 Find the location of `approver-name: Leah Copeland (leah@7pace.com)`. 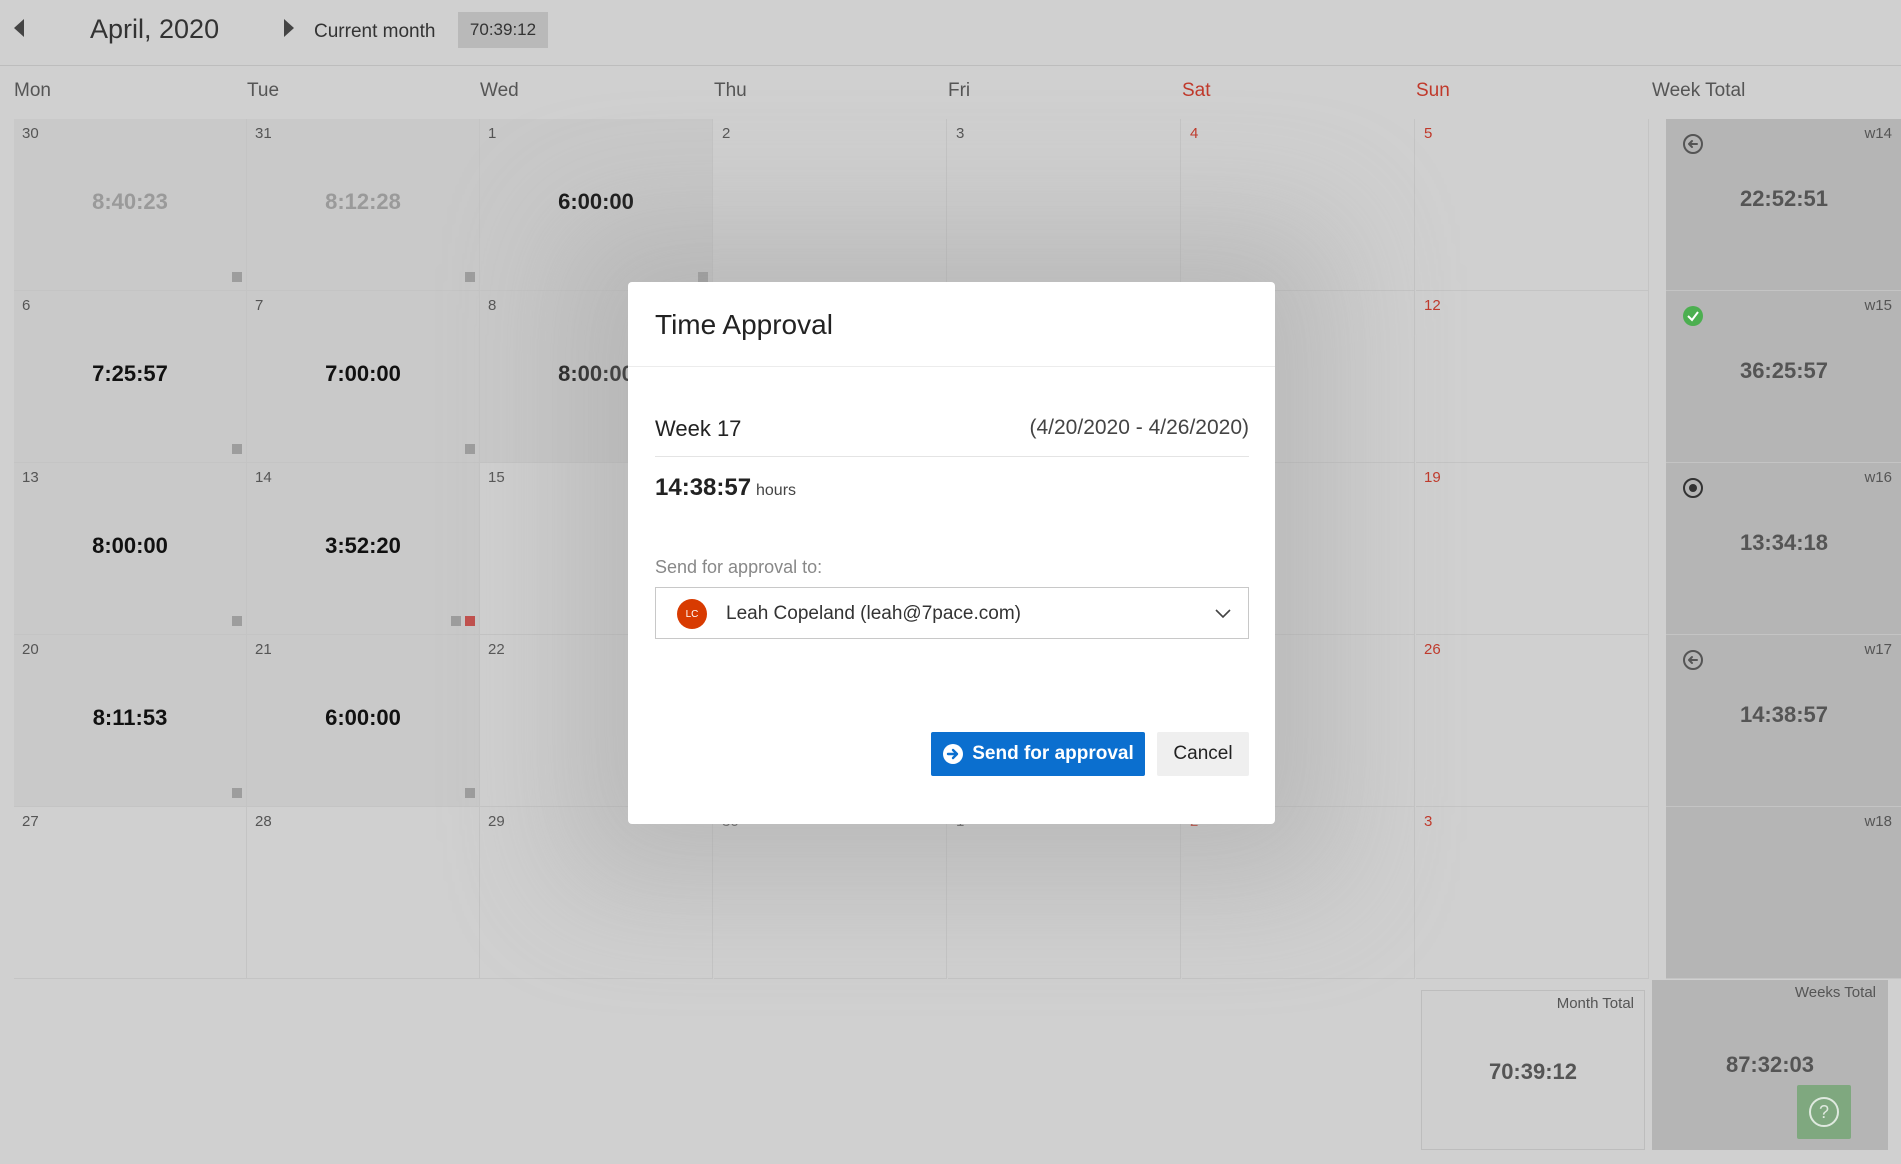

approver-name: Leah Copeland (leah@7pace.com) is located at coordinates (873, 613).